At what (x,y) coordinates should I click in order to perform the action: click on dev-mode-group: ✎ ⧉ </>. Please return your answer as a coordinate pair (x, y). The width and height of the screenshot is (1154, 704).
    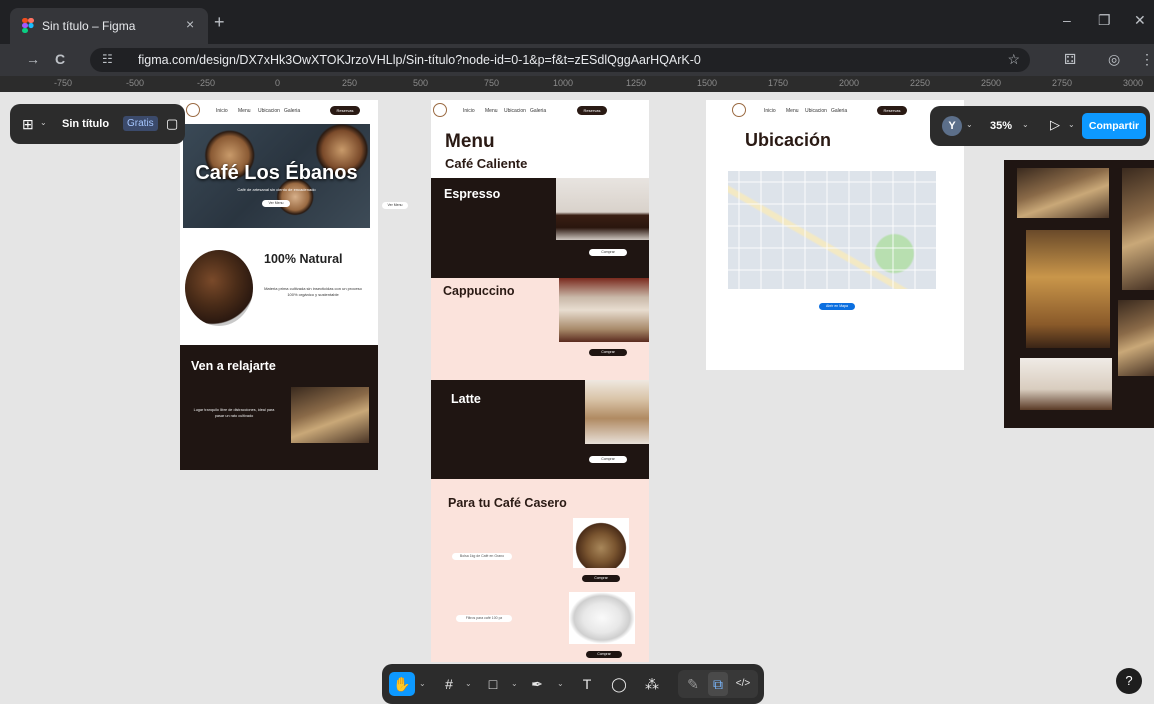
    Looking at the image, I should click on (718, 684).